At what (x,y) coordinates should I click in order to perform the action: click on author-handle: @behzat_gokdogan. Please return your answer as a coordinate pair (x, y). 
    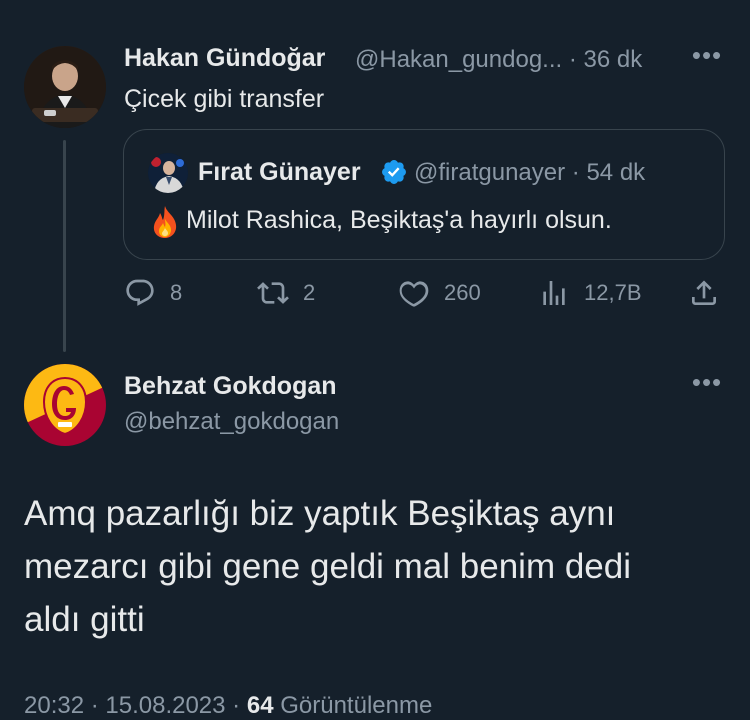
    Looking at the image, I should click on (231, 422).